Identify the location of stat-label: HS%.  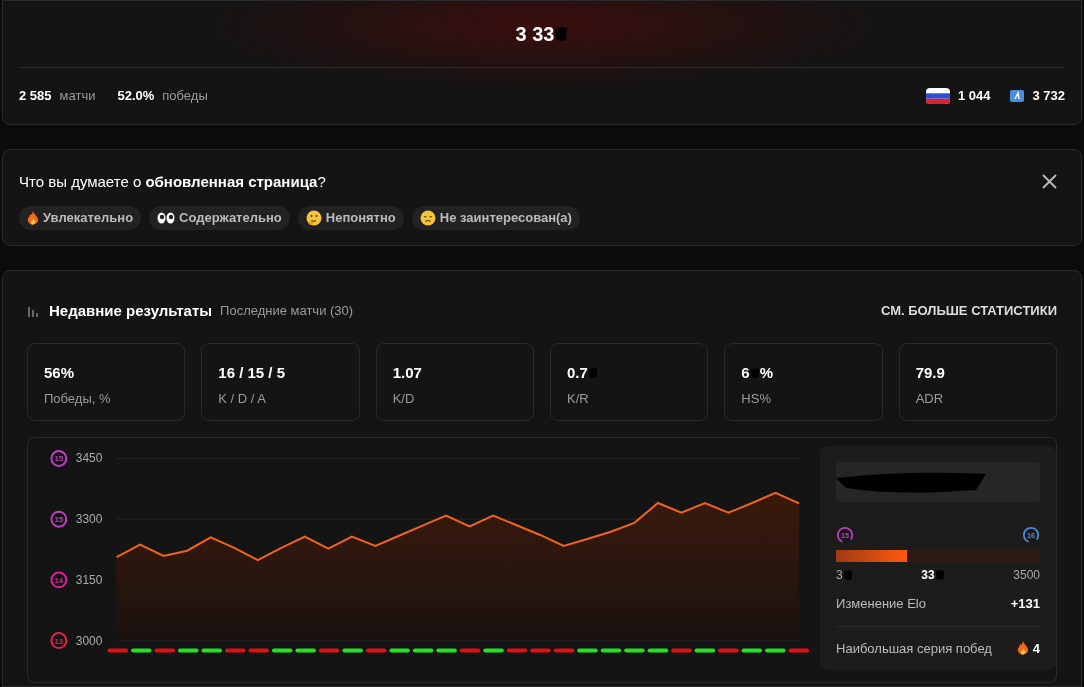
(756, 398).